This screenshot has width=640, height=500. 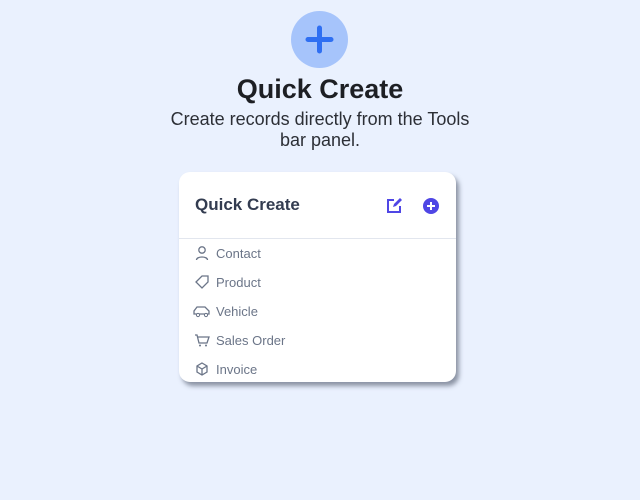 What do you see at coordinates (251, 340) in the screenshot?
I see `item-label: Sales Order` at bounding box center [251, 340].